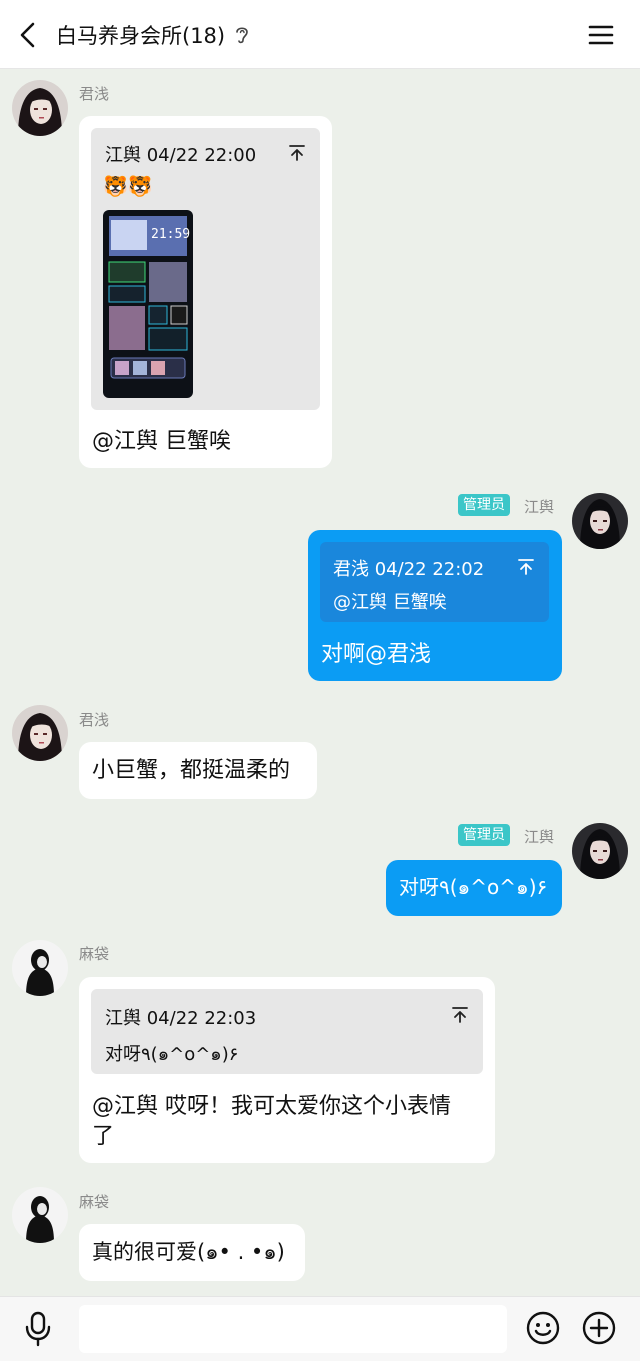  What do you see at coordinates (599, 1328) in the screenshot?
I see `plus-circle-icon` at bounding box center [599, 1328].